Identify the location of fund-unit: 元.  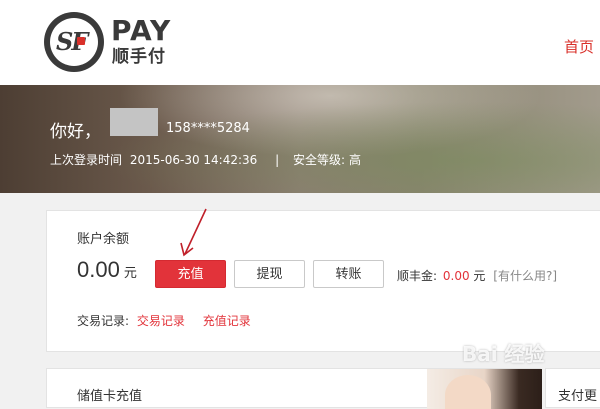
(479, 276).